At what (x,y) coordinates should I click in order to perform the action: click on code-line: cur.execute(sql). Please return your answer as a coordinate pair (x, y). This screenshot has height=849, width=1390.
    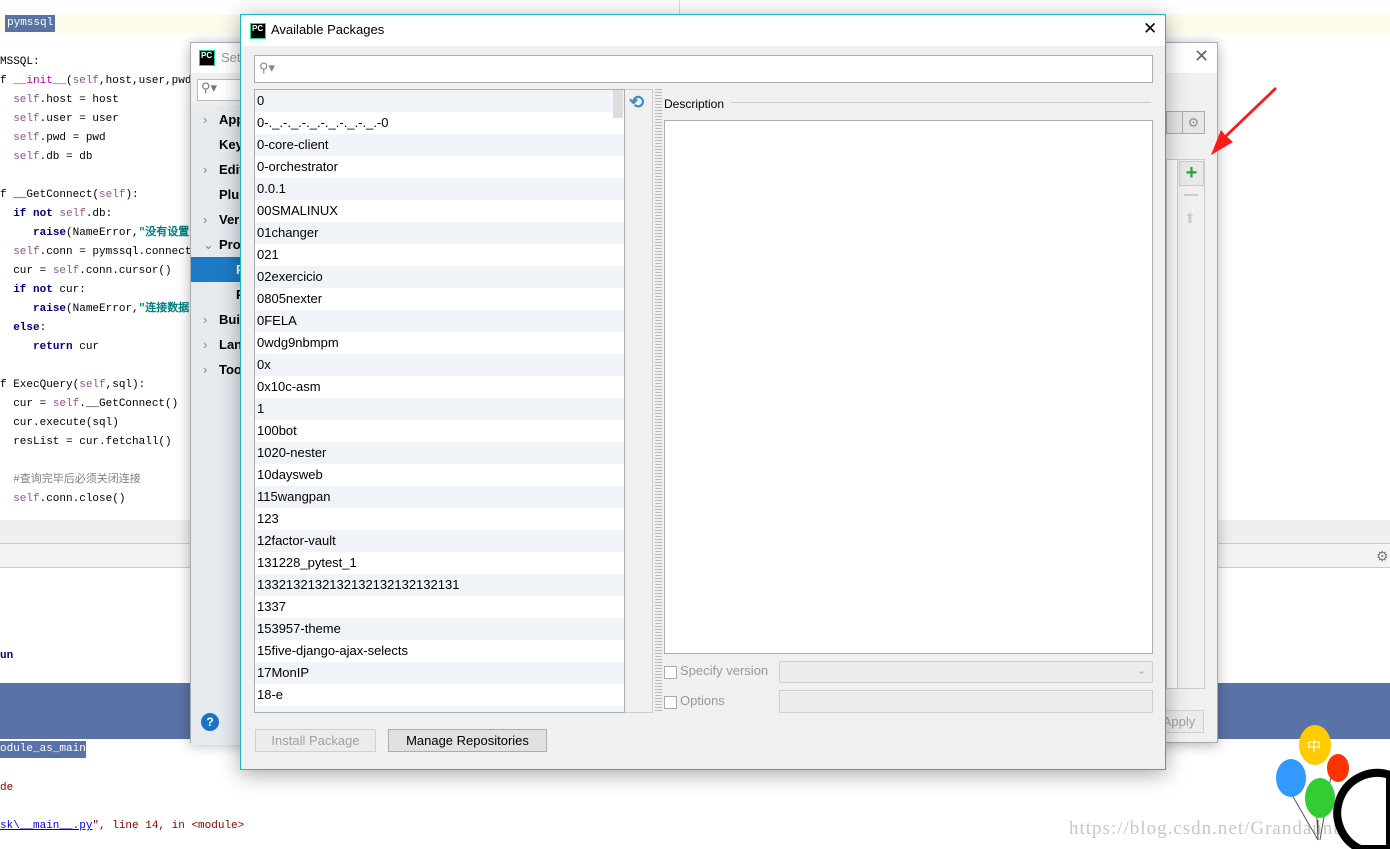
    Looking at the image, I should click on (59, 423).